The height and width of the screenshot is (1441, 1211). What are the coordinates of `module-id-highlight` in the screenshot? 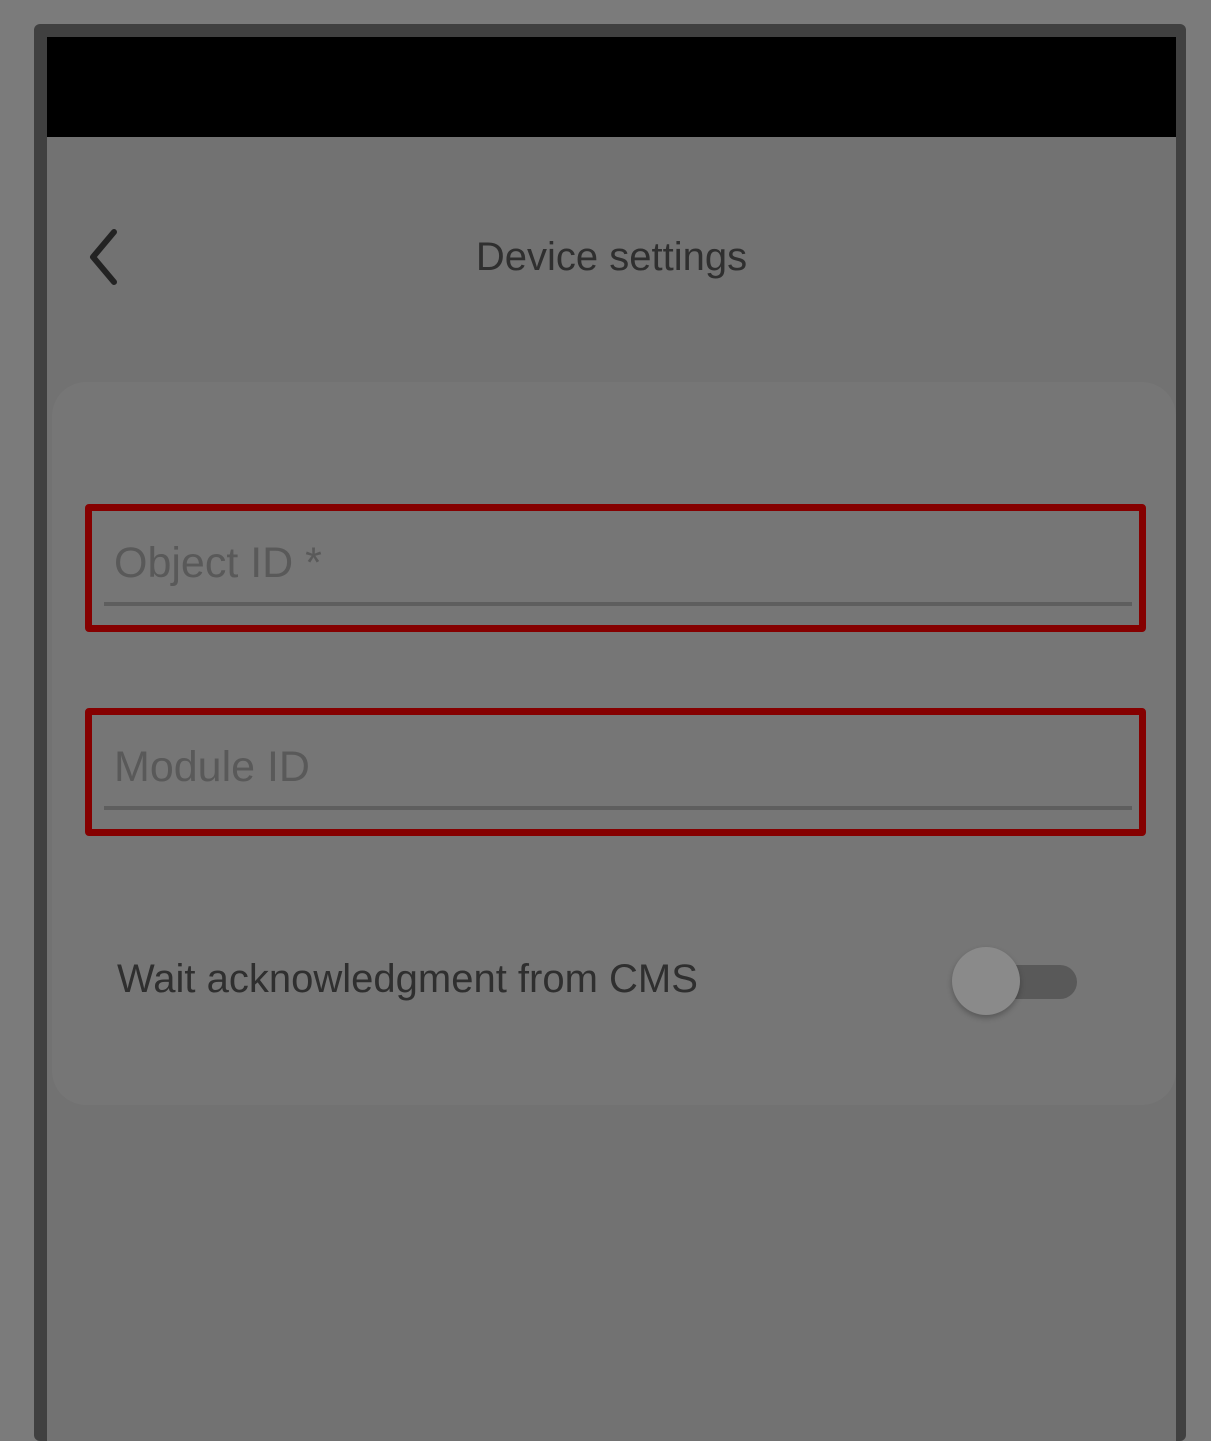 It's located at (615, 772).